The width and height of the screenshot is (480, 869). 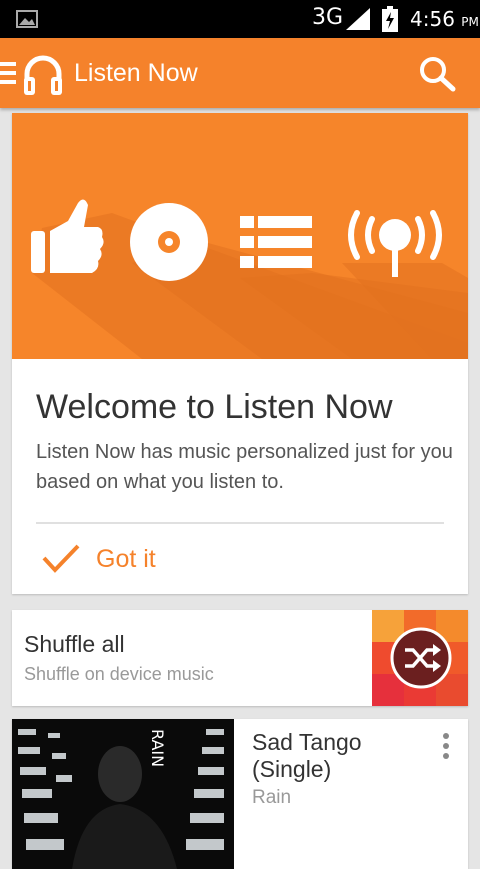 What do you see at coordinates (358, 19) in the screenshot?
I see `signal-icon` at bounding box center [358, 19].